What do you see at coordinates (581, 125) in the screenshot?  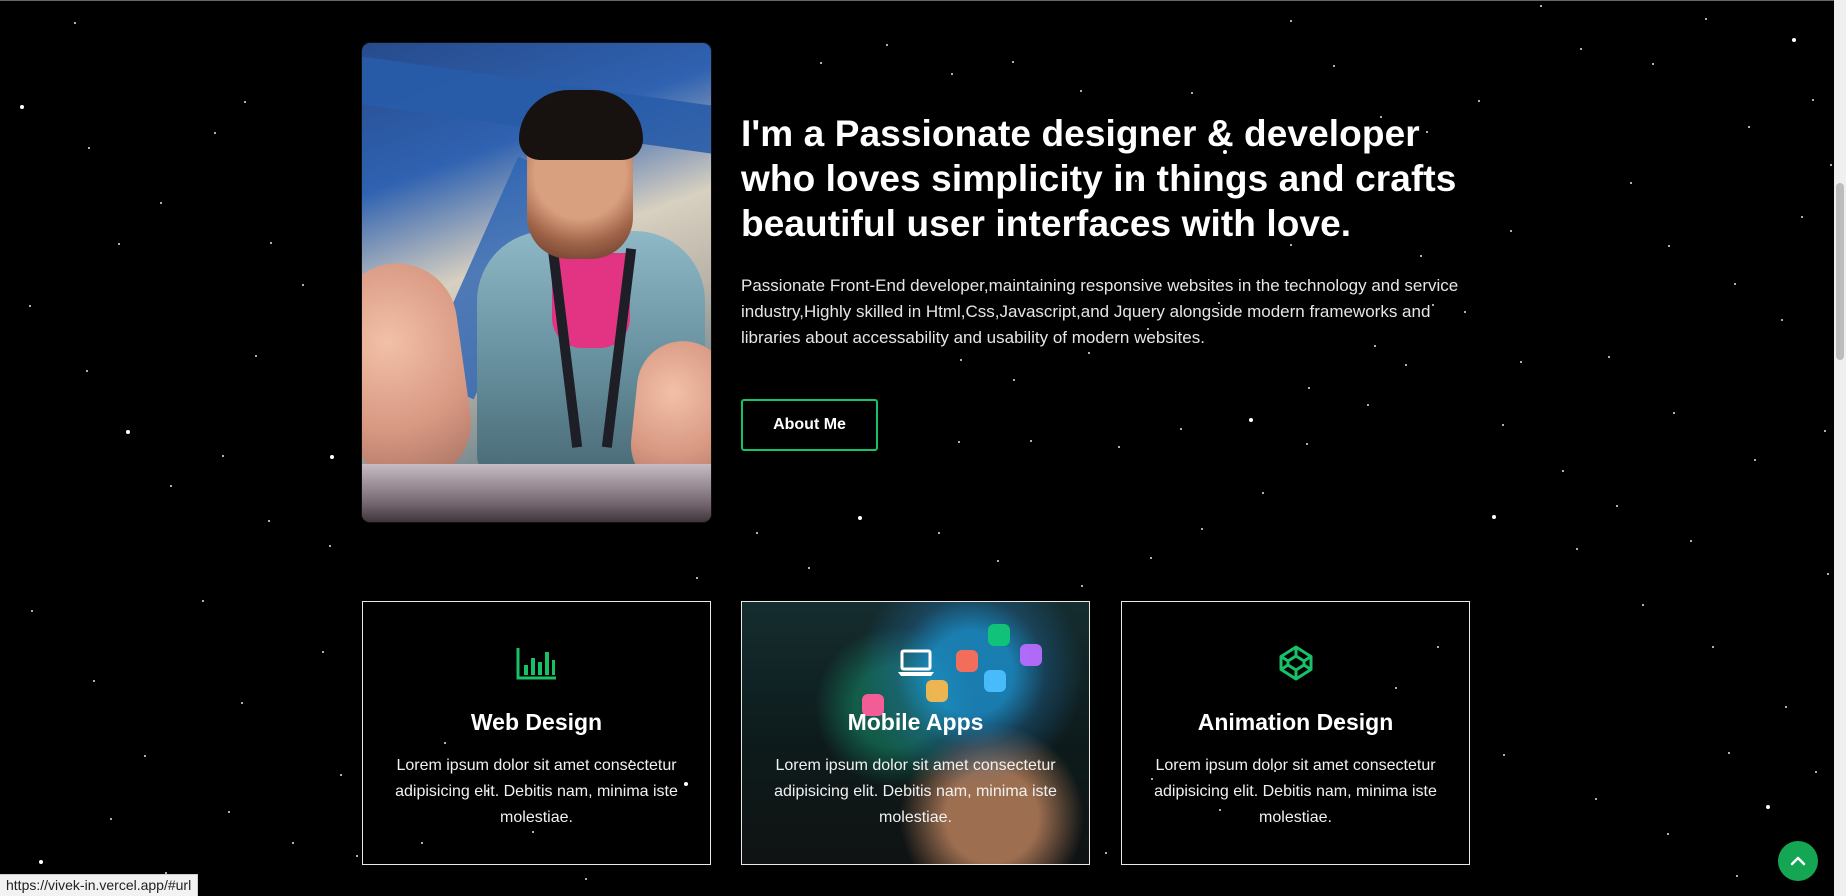 I see `photo-hair` at bounding box center [581, 125].